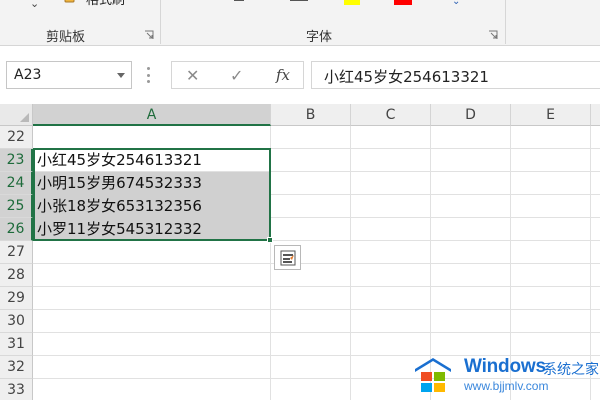 The height and width of the screenshot is (400, 600). What do you see at coordinates (16, 137) in the screenshot?
I see `row-header: 22` at bounding box center [16, 137].